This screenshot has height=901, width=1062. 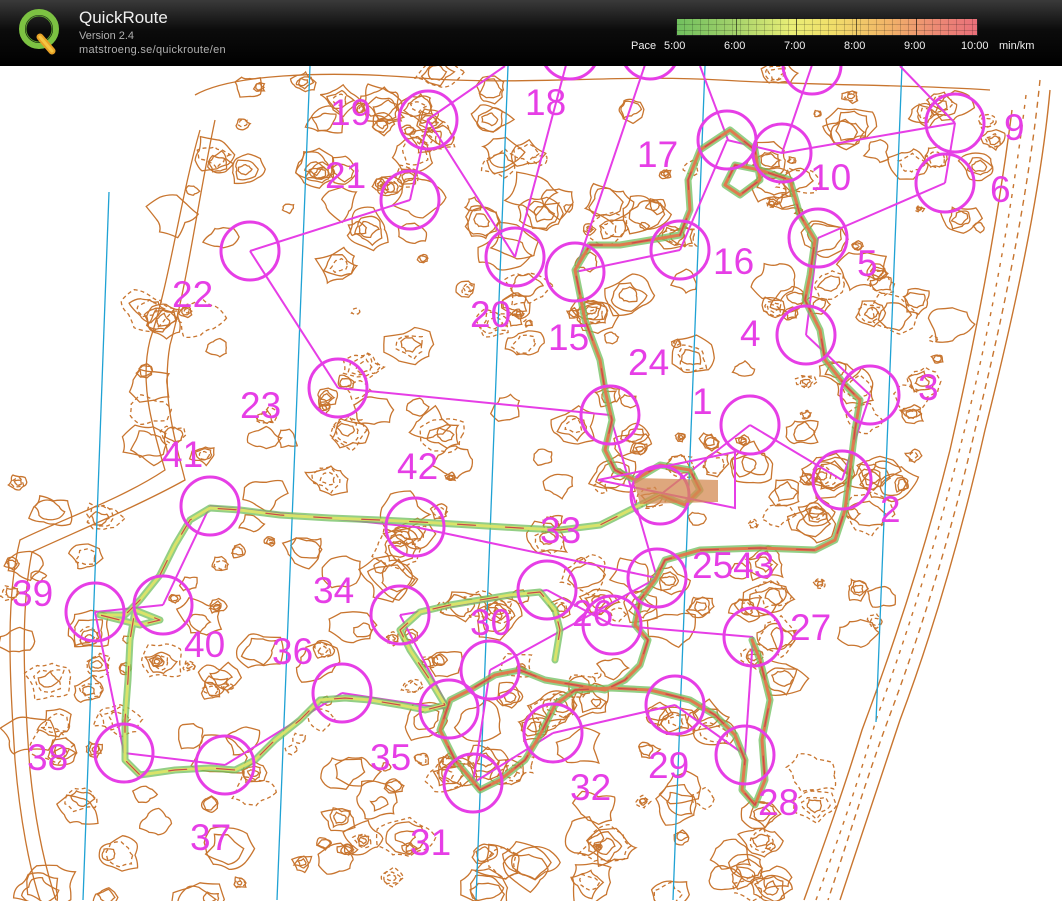 I want to click on control-label: 32, so click(x=590, y=787).